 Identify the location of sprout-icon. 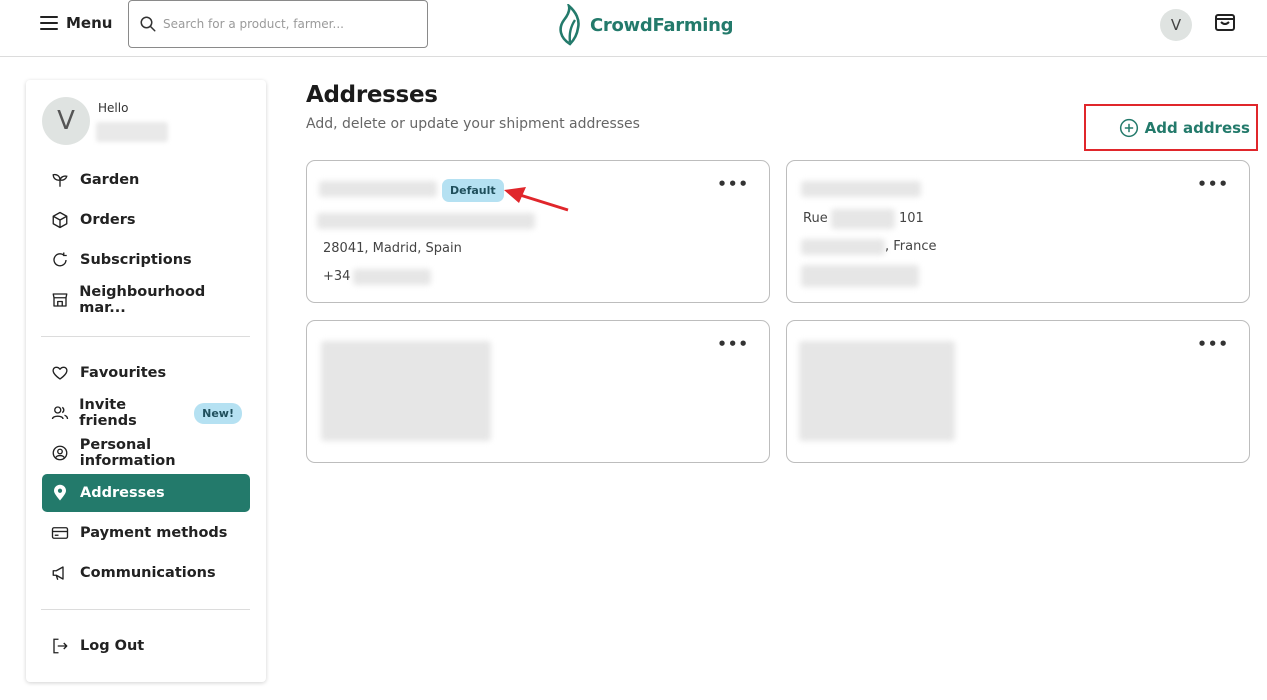
(60, 180).